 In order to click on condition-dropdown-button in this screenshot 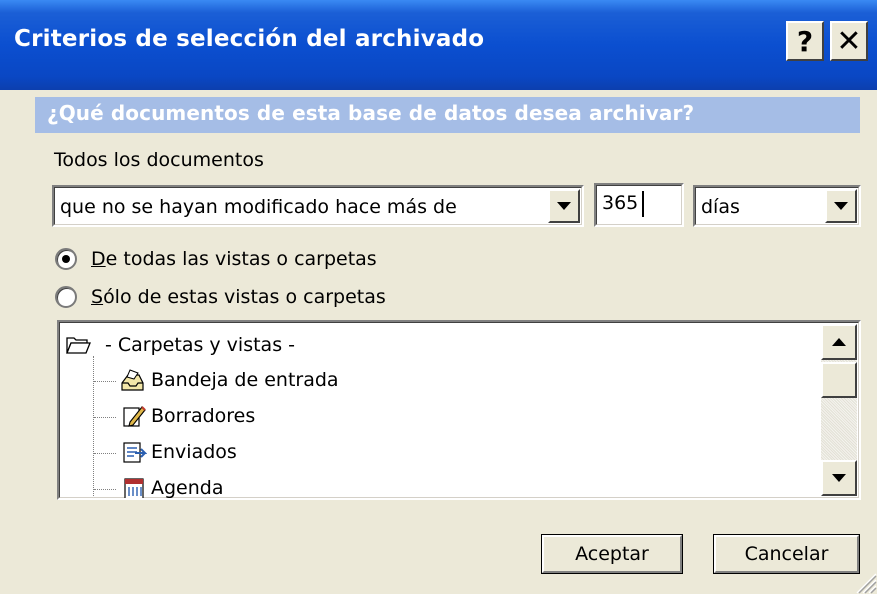, I will do `click(564, 206)`.